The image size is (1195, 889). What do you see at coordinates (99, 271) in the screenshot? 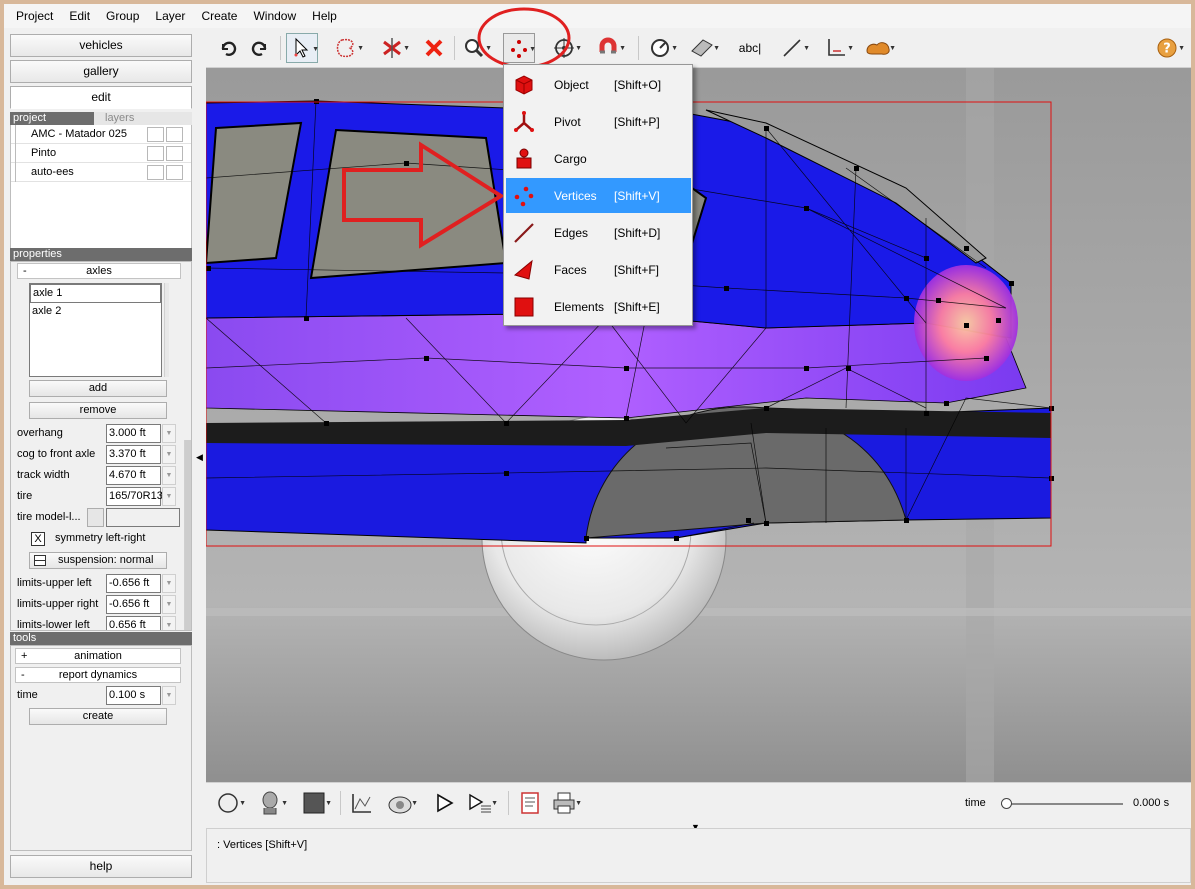
I see `axles-group-header: - axles` at bounding box center [99, 271].